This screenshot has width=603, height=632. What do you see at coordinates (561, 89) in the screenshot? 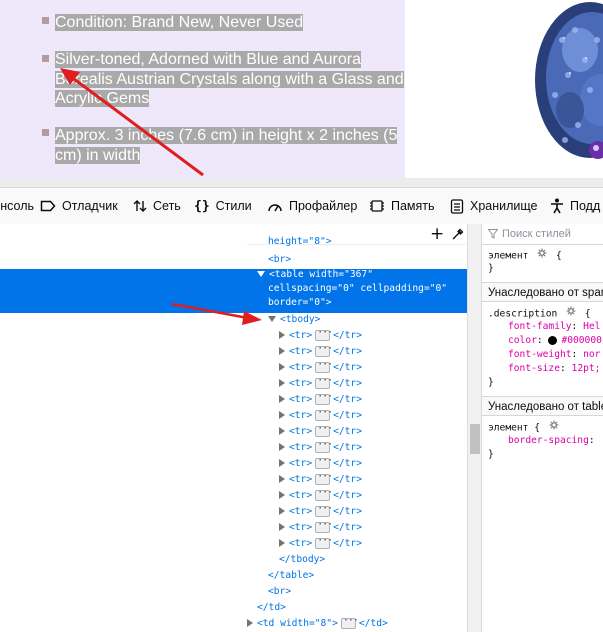
I see `brooch-product-image` at bounding box center [561, 89].